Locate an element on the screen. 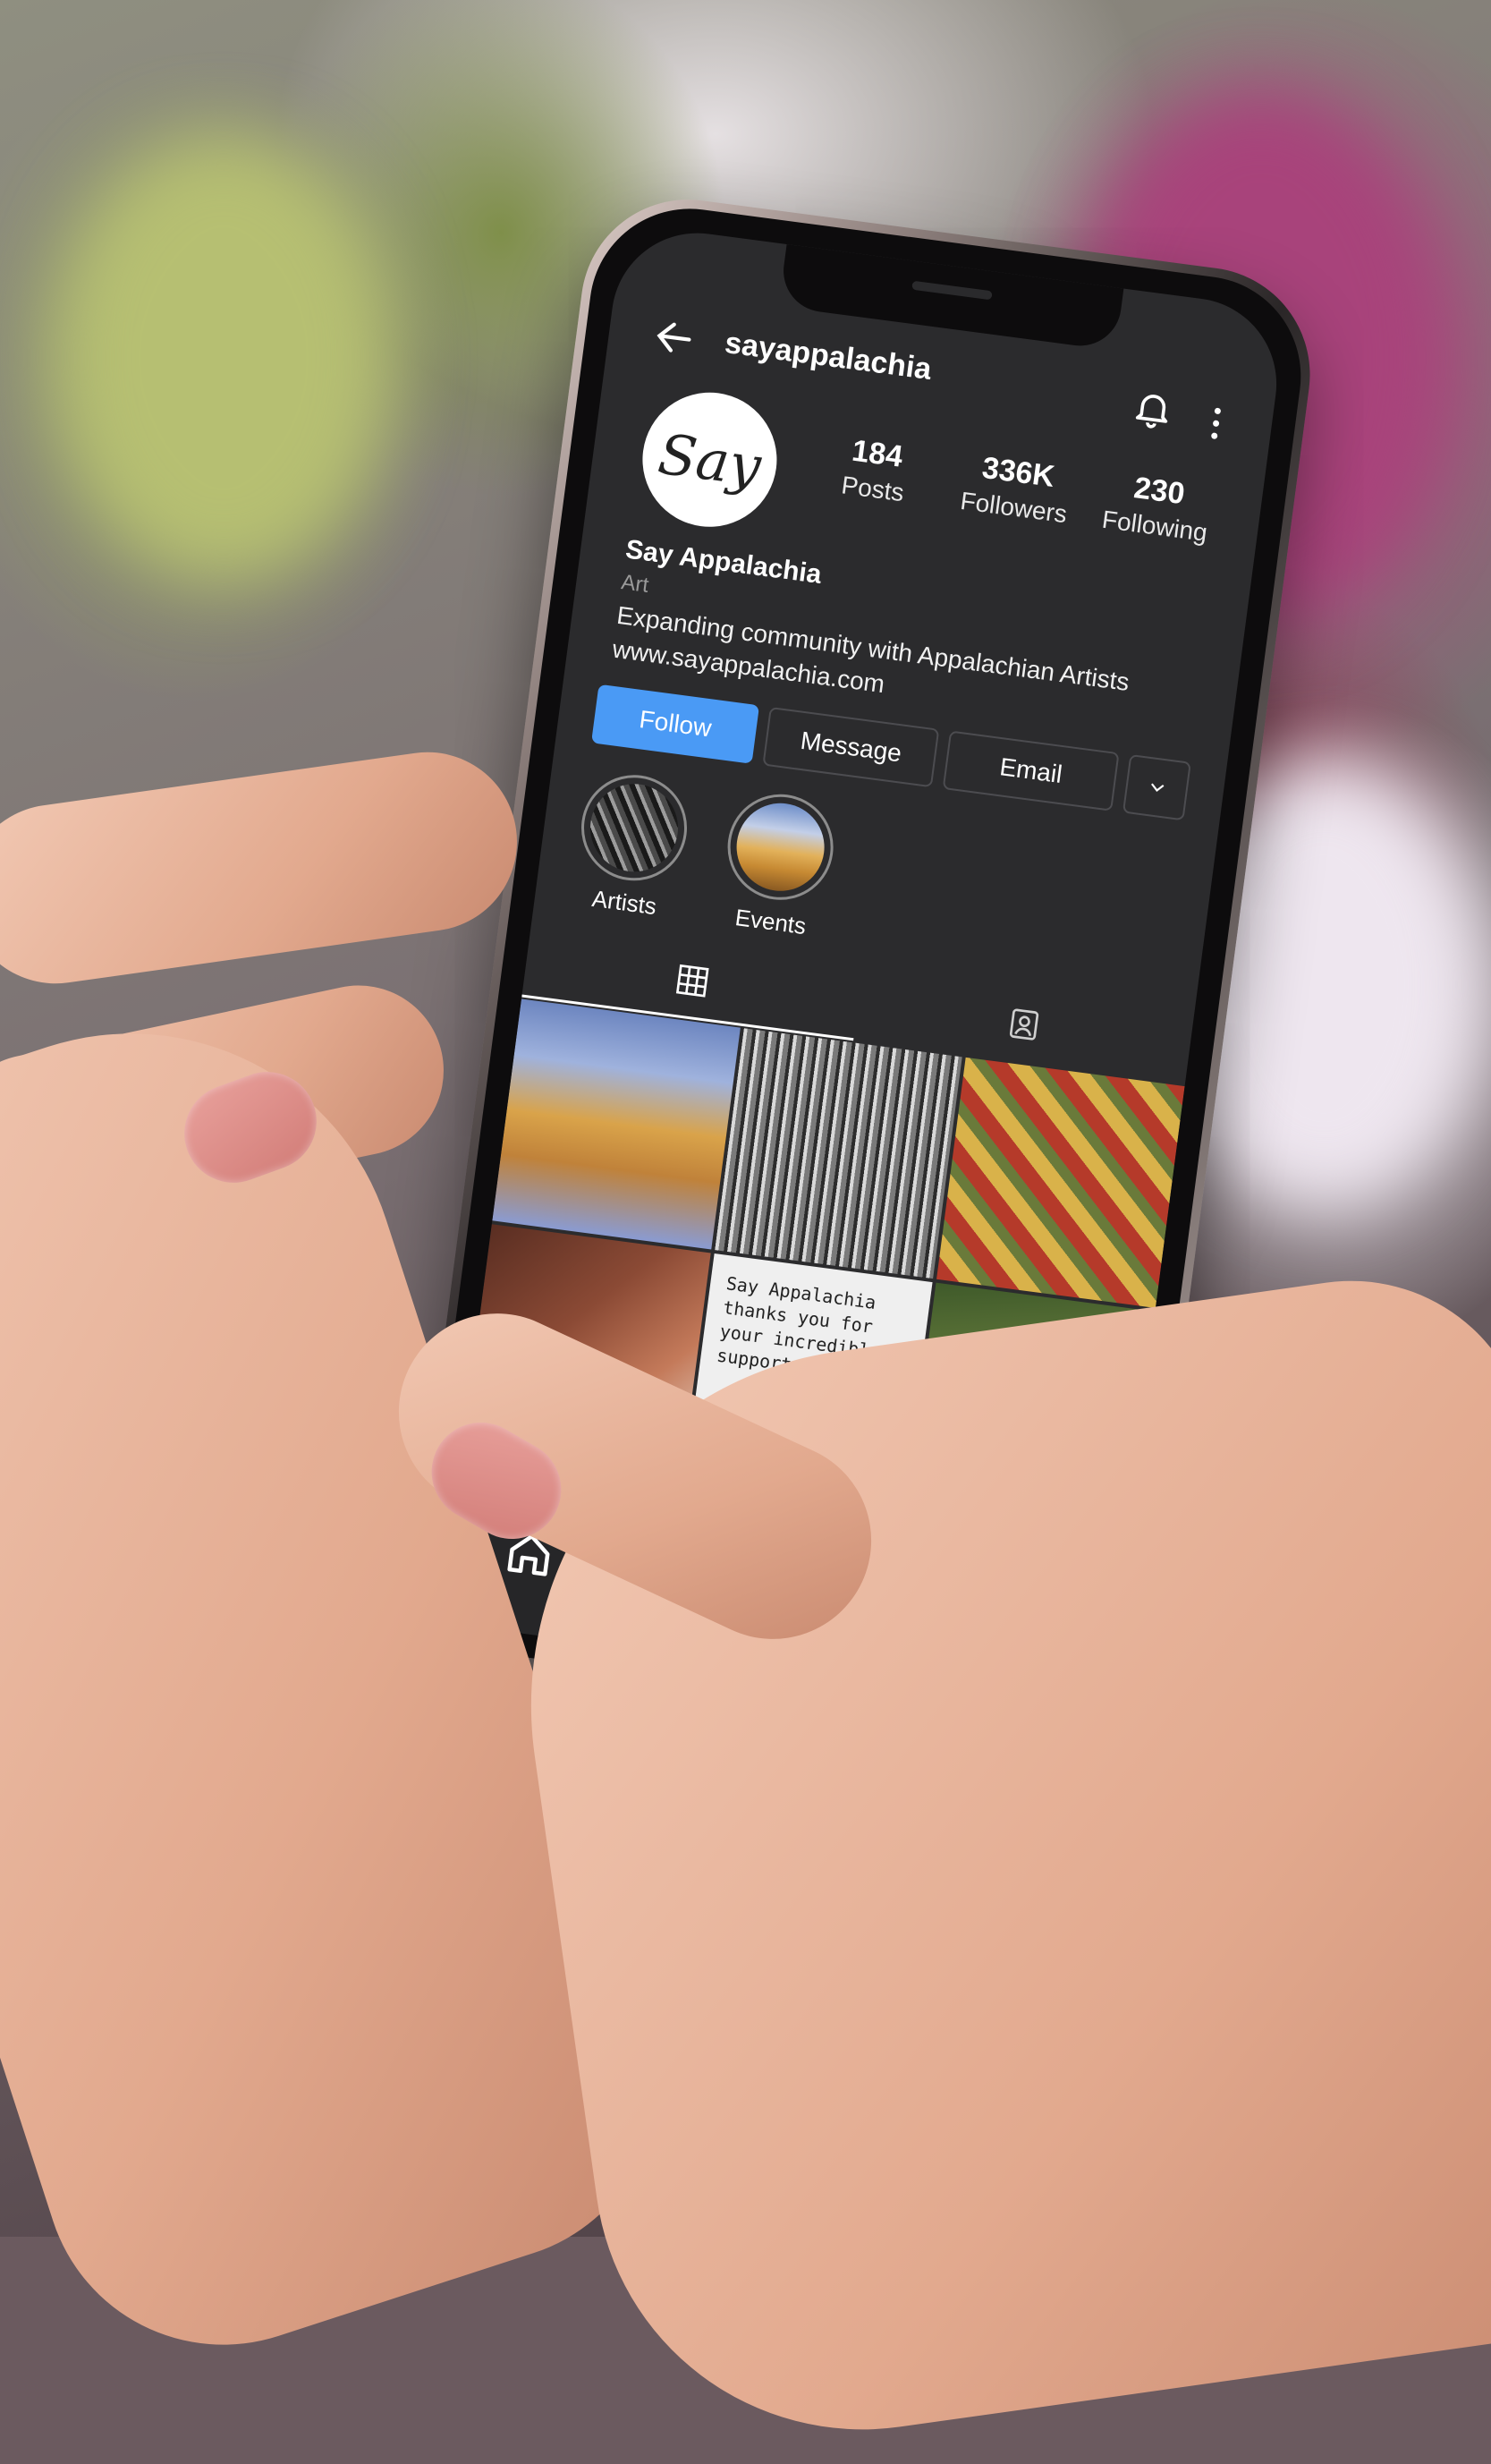 The width and height of the screenshot is (1491, 2464). grid-icon is located at coordinates (692, 981).